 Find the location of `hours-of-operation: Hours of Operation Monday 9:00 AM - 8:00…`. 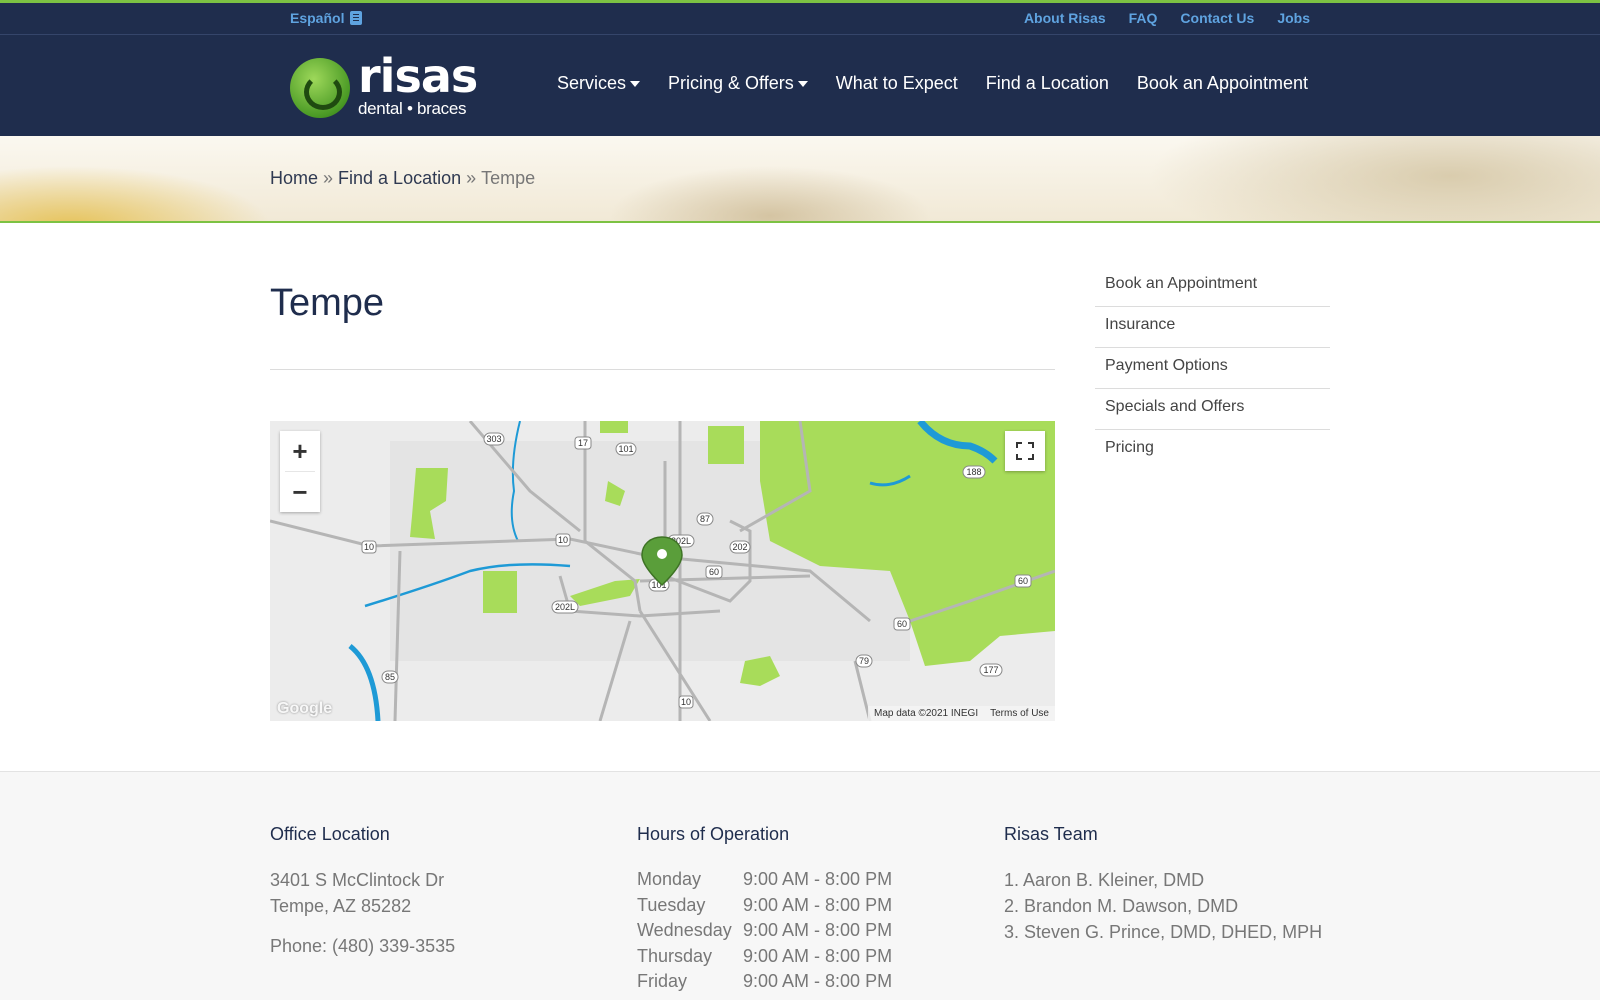

hours-of-operation: Hours of Operation Monday 9:00 AM - 8:00… is located at coordinates (764, 909).